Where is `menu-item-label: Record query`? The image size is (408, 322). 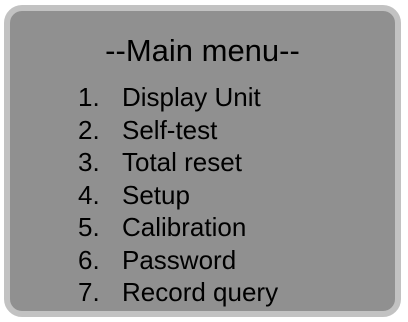
menu-item-label: Record query is located at coordinates (200, 292).